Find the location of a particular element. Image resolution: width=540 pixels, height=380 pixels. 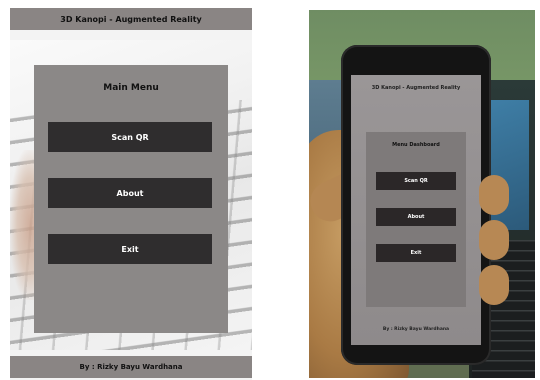

phone-app-title: 3D Kanopi - Augmented Reality is located at coordinates (416, 88).